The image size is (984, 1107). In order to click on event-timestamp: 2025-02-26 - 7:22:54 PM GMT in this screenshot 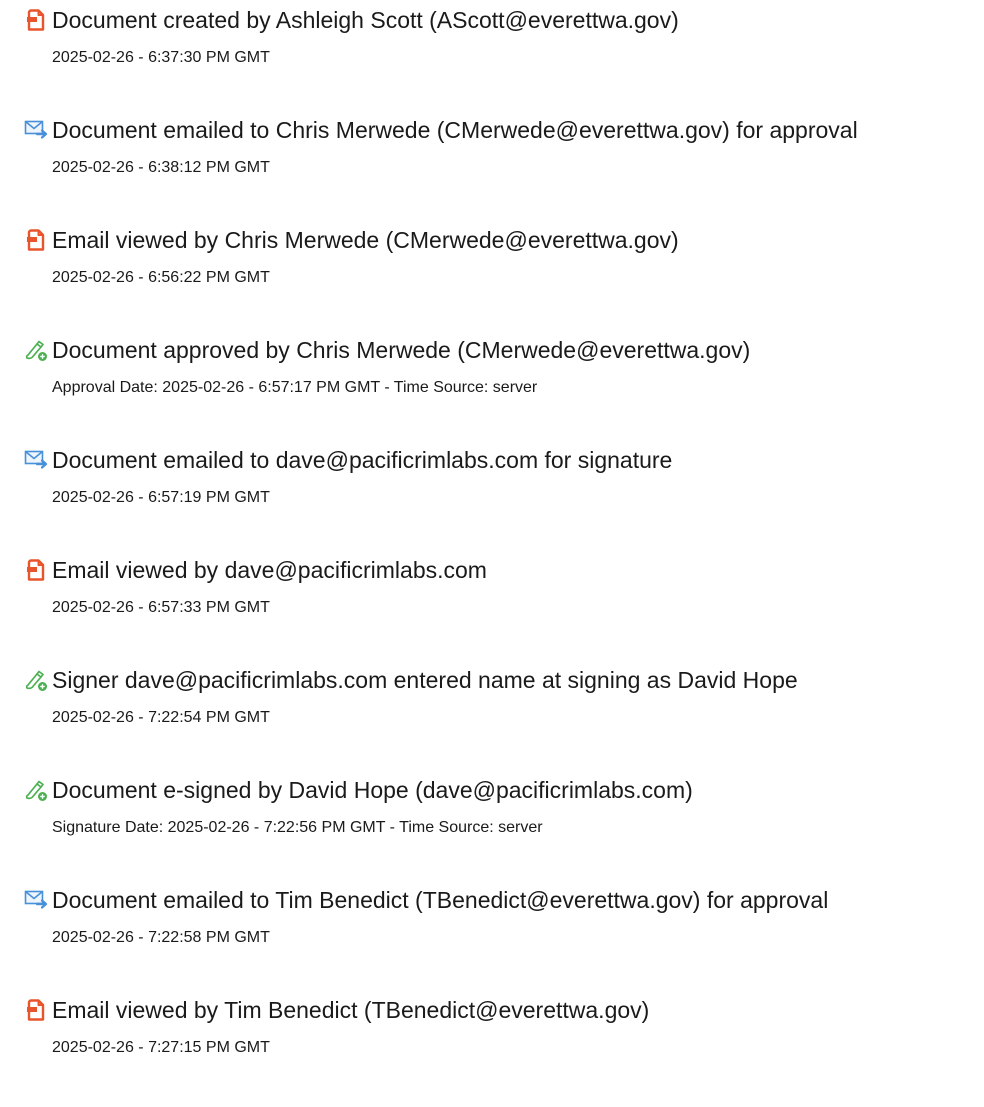, I will do `click(161, 717)`.